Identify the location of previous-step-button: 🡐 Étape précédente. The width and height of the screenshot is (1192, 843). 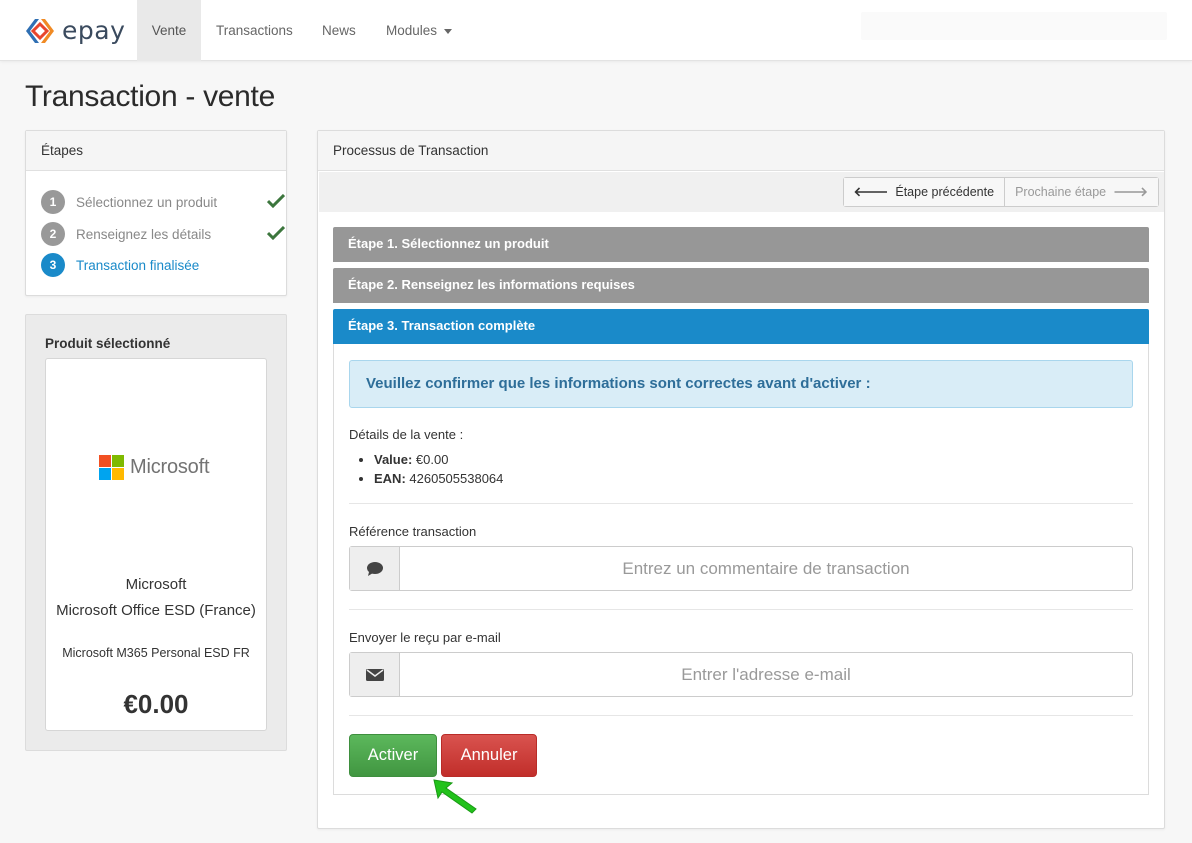
(924, 192).